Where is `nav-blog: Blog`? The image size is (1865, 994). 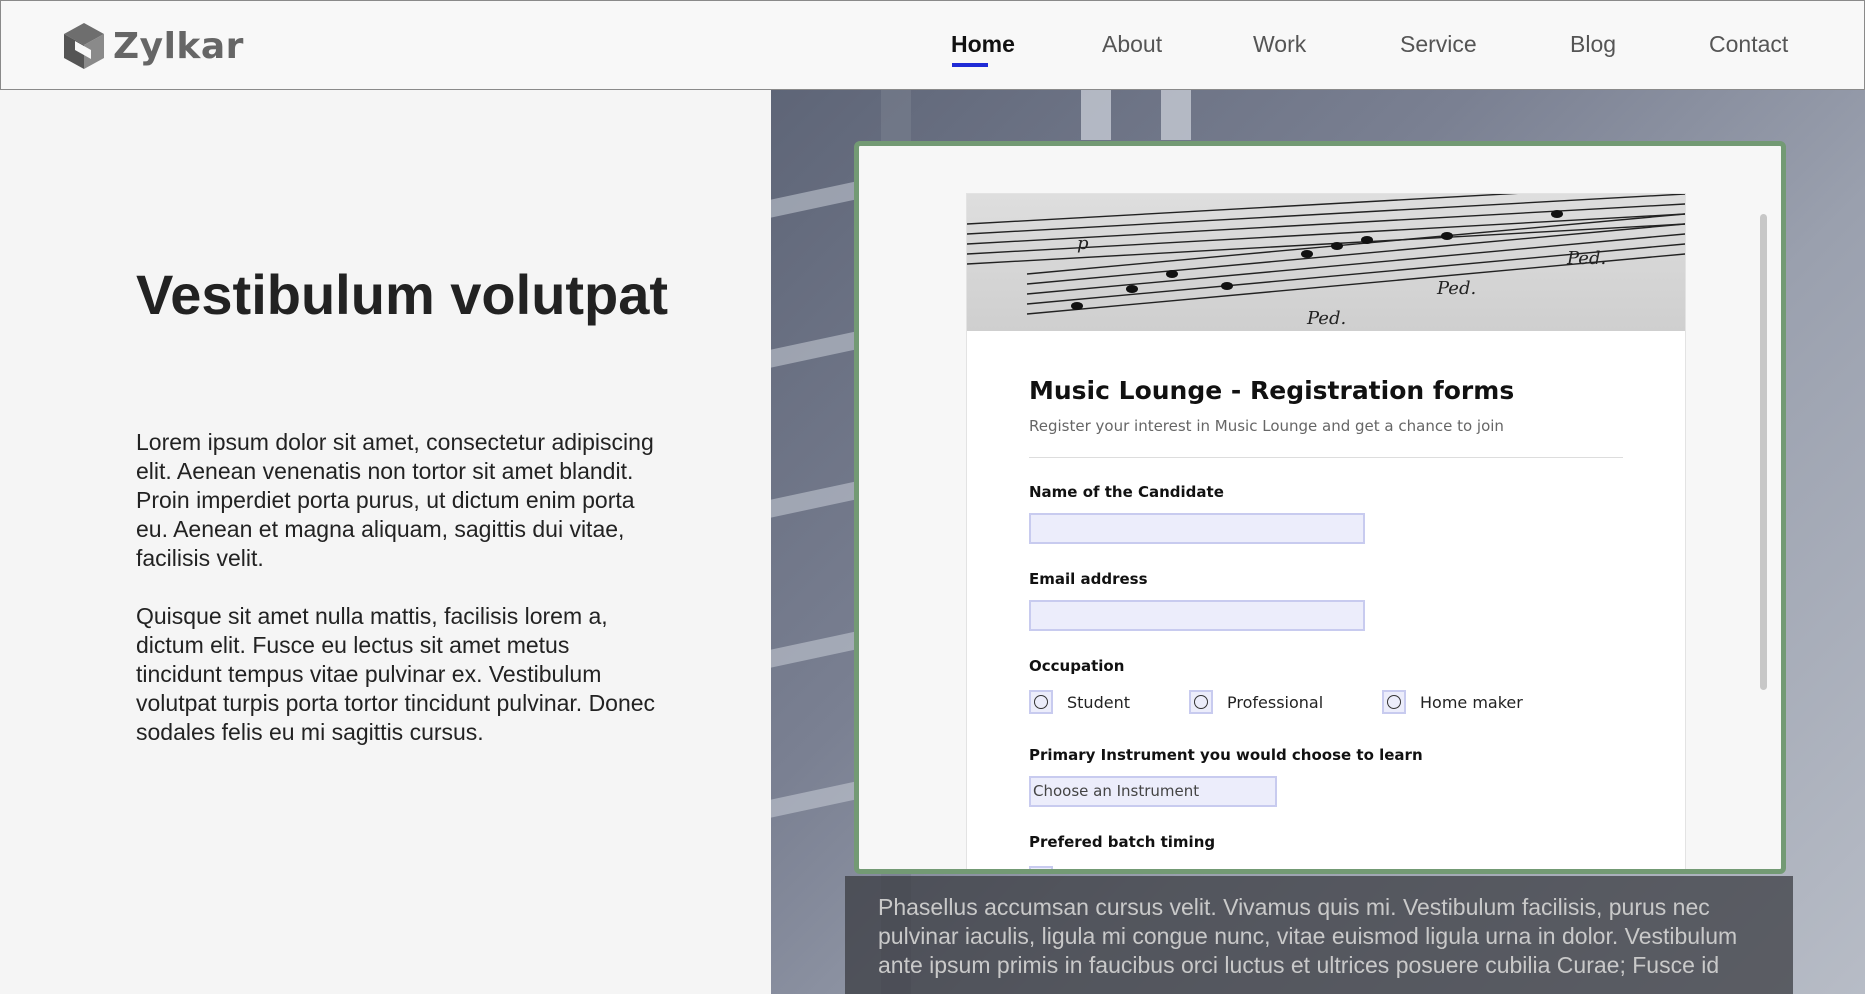
nav-blog: Blog is located at coordinates (1593, 44).